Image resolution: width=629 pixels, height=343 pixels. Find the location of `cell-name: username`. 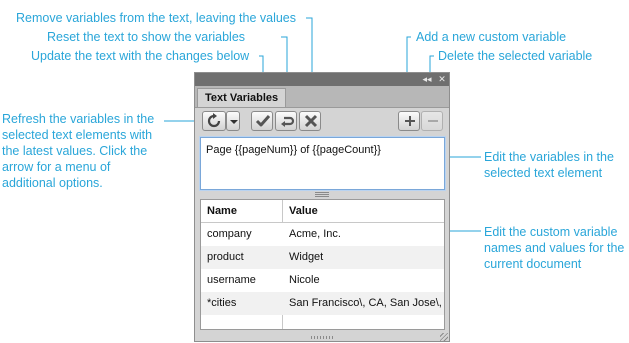

cell-name: username is located at coordinates (241, 280).